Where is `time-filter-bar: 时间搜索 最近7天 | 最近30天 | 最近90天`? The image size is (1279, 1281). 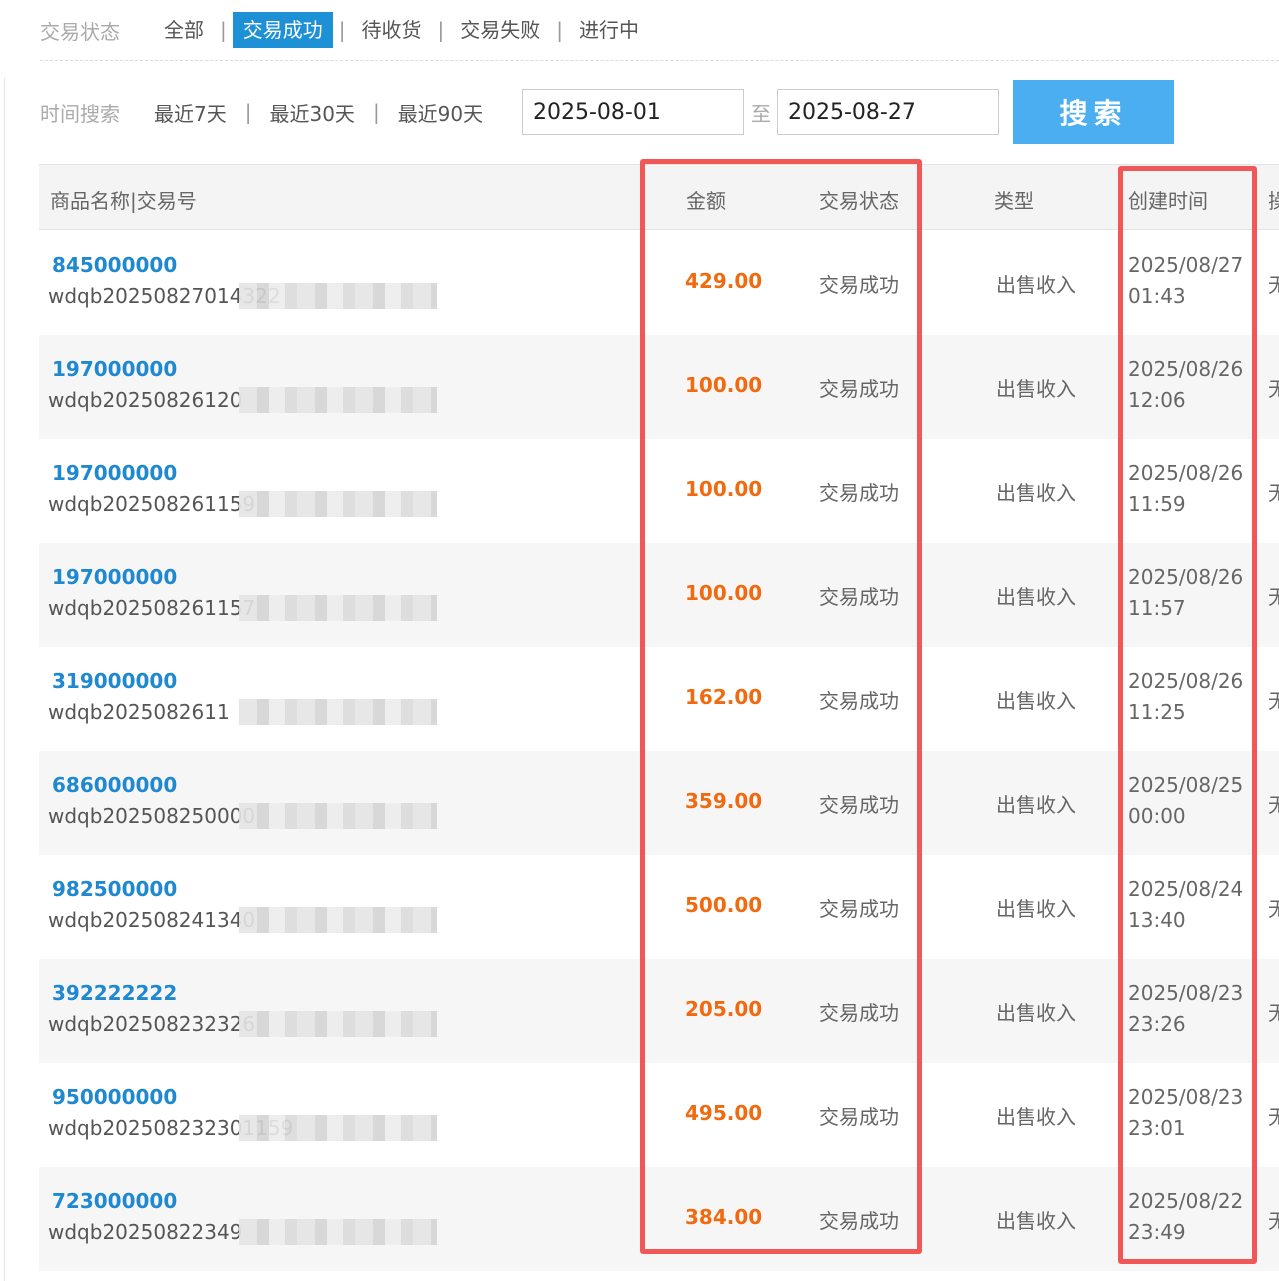 time-filter-bar: 时间搜索 最近7天 | 最近30天 | 最近90天 is located at coordinates (261, 112).